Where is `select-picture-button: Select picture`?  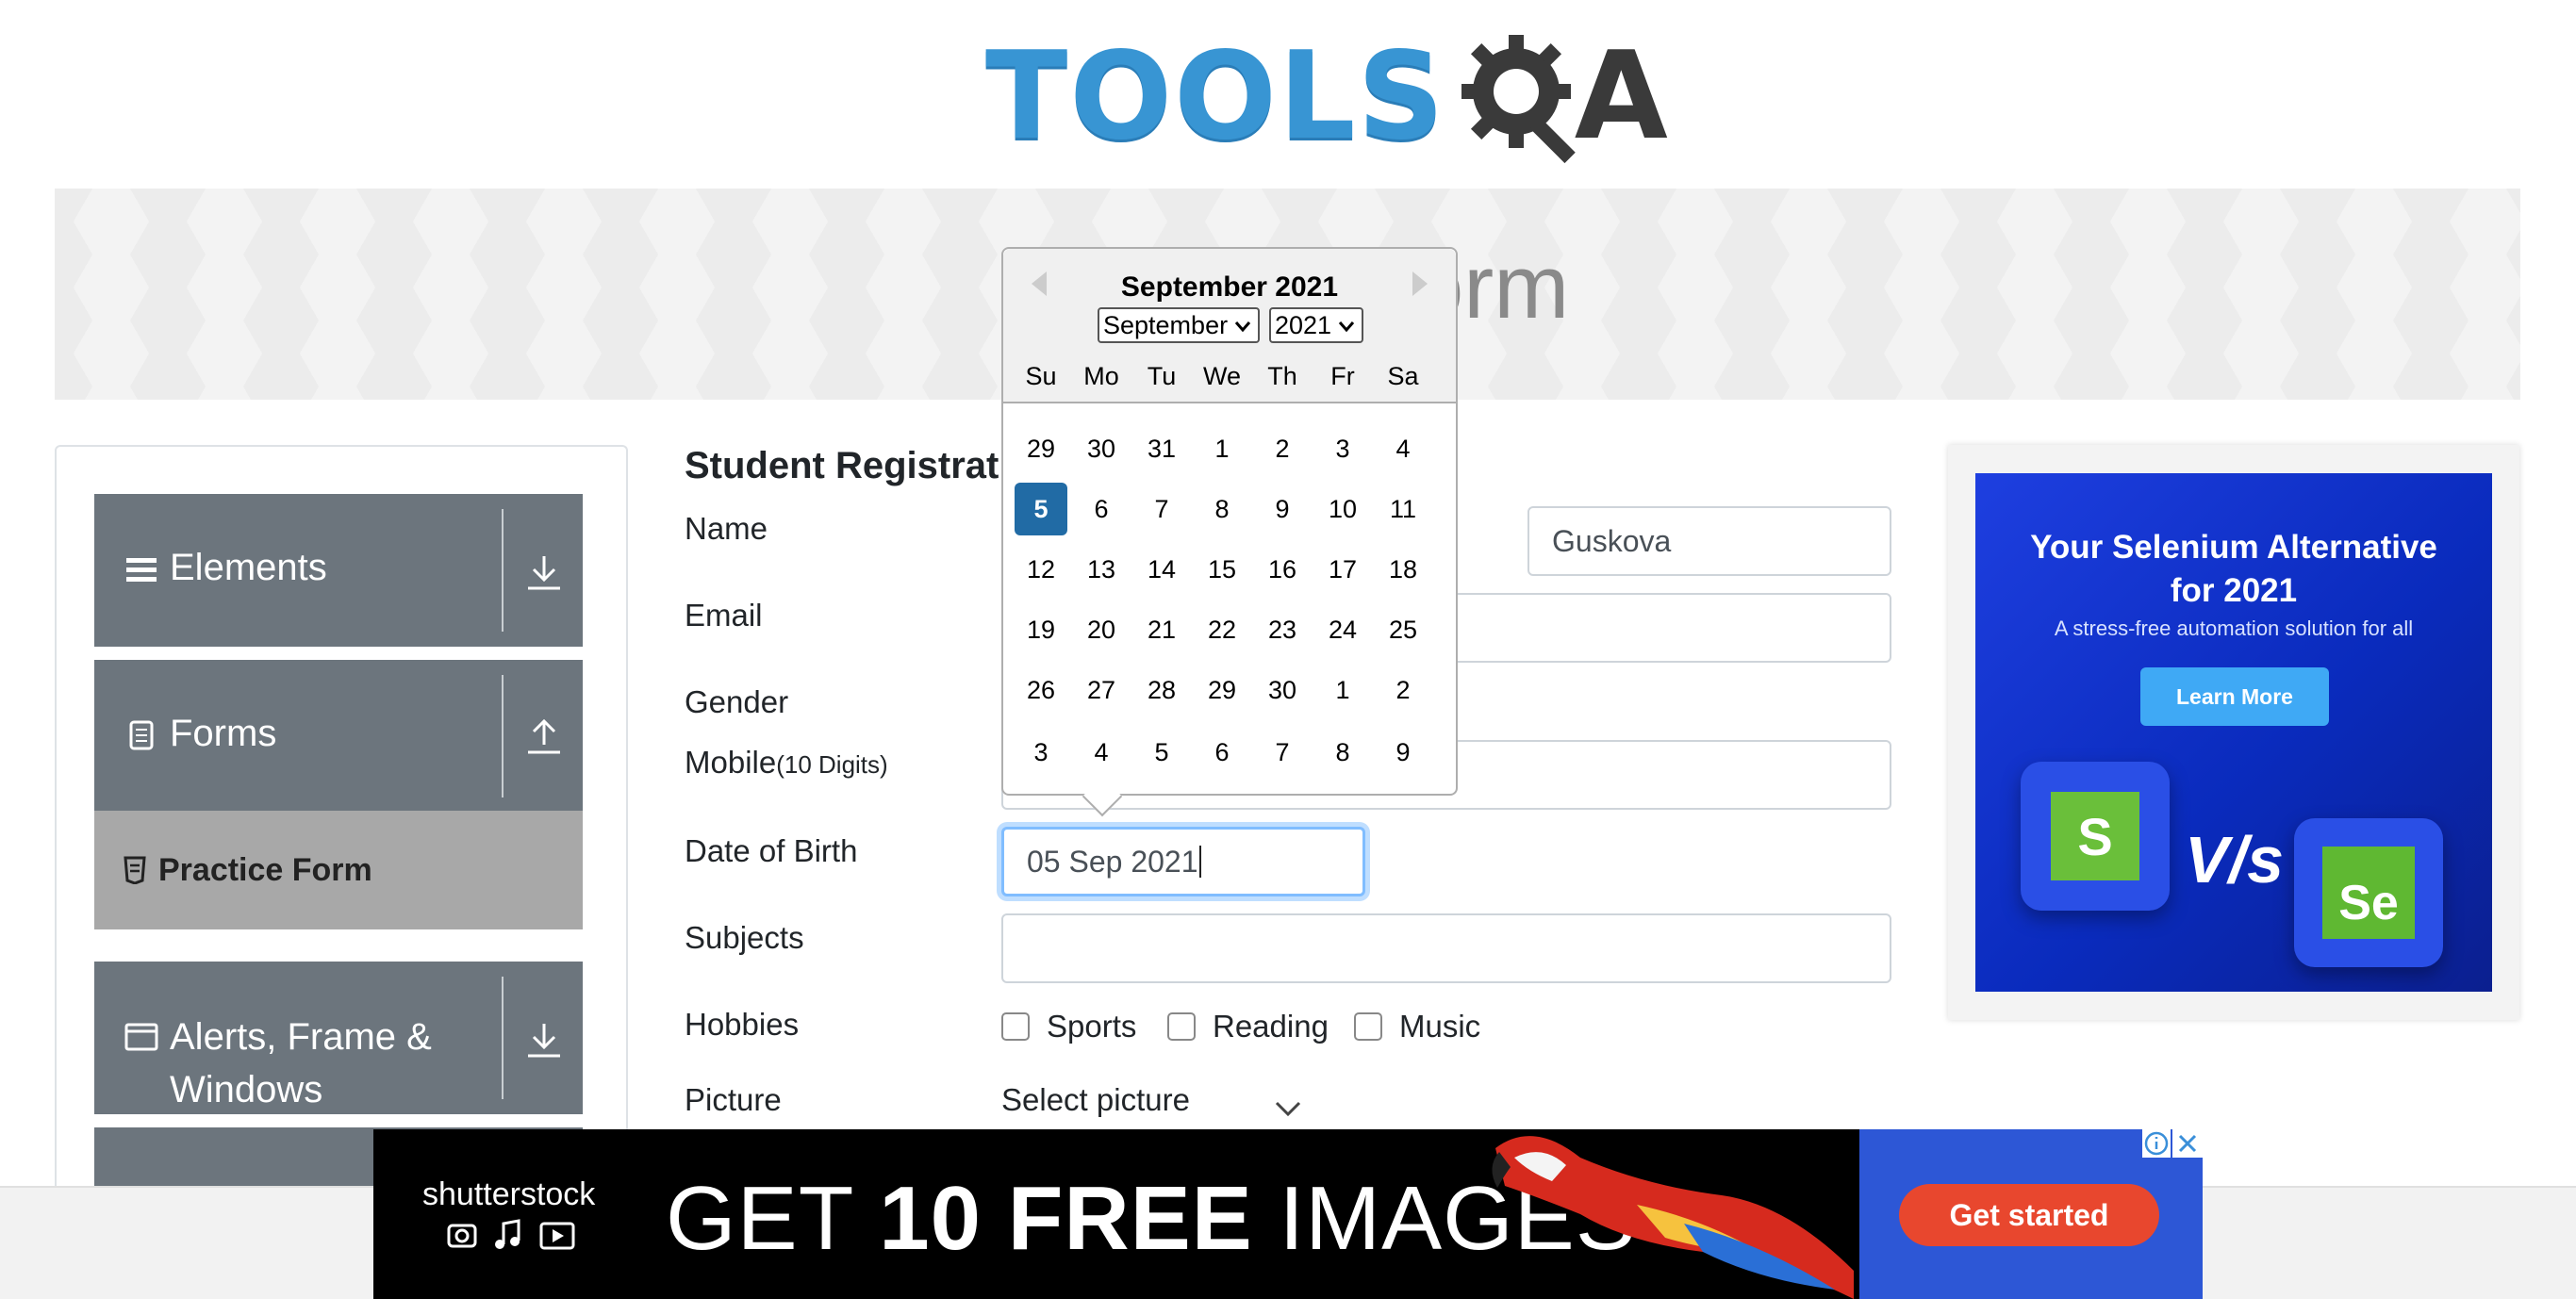 select-picture-button: Select picture is located at coordinates (1095, 1100).